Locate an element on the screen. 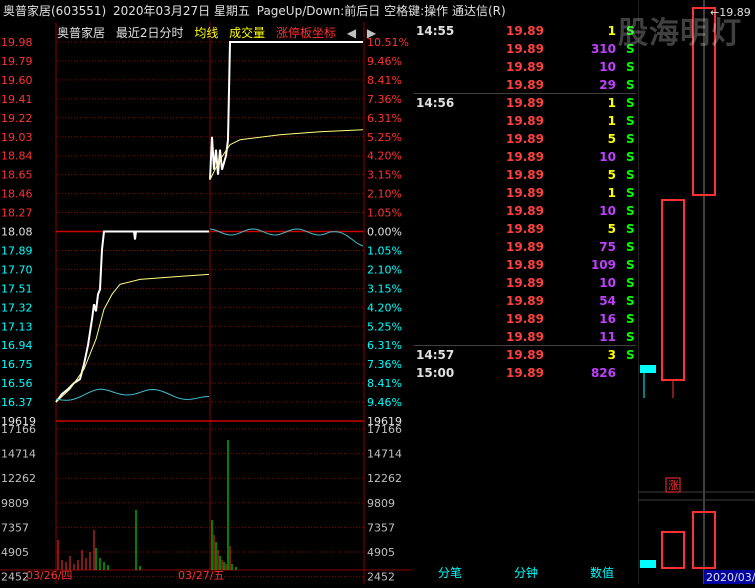 The width and height of the screenshot is (755, 588). pct-label-right: 8.41% is located at coordinates (384, 383).